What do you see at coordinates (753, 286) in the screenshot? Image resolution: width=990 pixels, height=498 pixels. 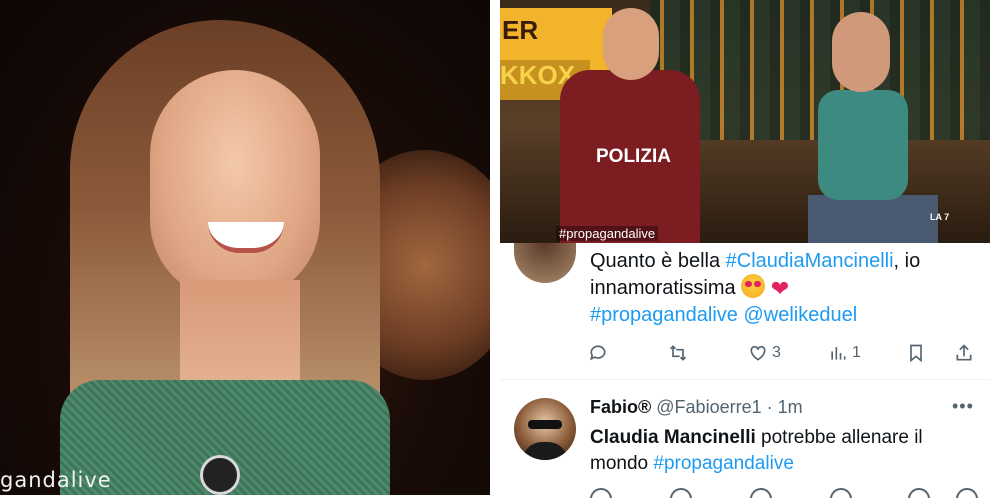 I see `heart-eyes-emoji-icon` at bounding box center [753, 286].